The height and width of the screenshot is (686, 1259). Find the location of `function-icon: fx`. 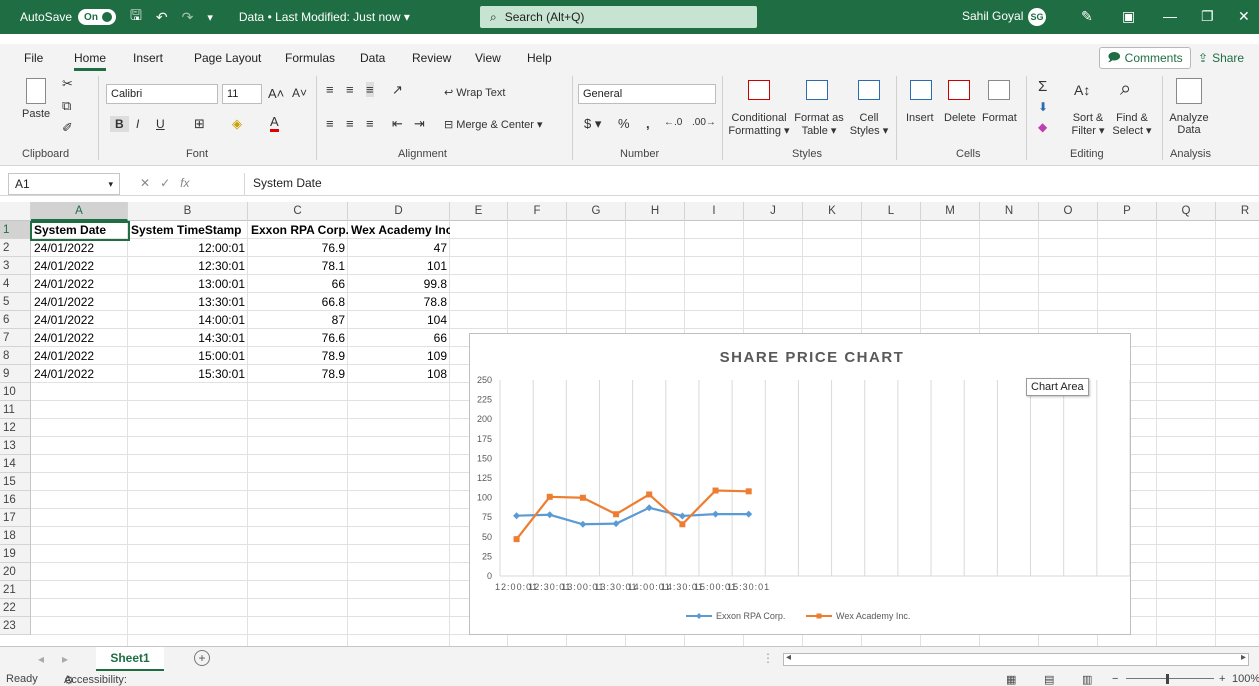

function-icon: fx is located at coordinates (184, 183).